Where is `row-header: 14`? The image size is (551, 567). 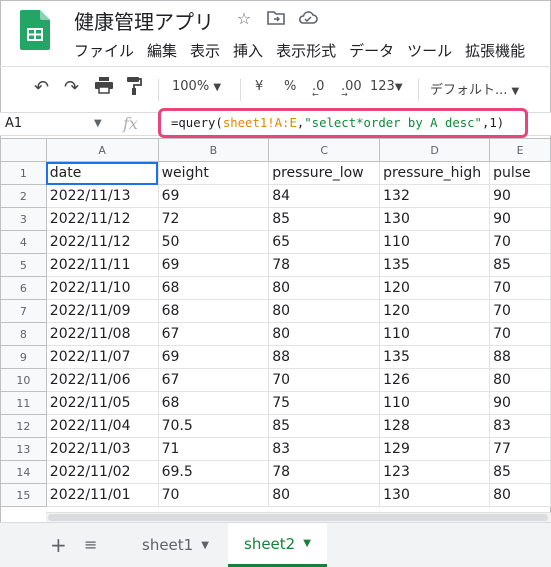 row-header: 14 is located at coordinates (23, 472).